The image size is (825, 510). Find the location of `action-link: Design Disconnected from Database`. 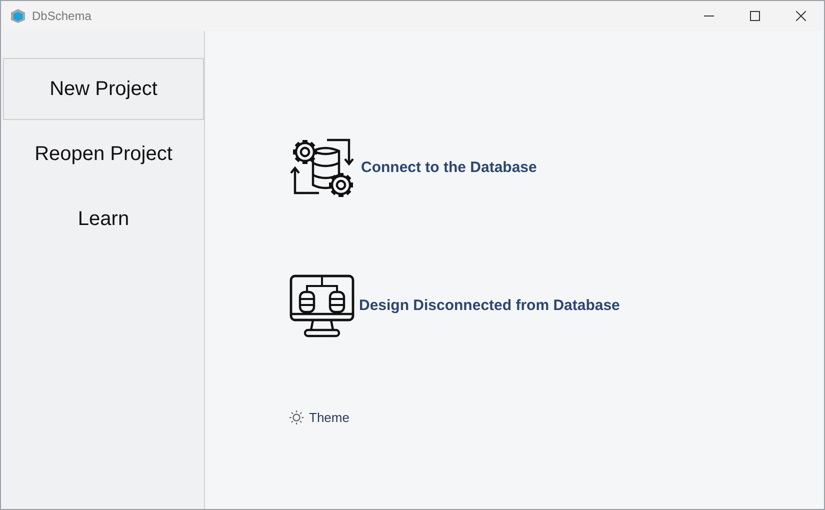

action-link: Design Disconnected from Database is located at coordinates (556, 306).